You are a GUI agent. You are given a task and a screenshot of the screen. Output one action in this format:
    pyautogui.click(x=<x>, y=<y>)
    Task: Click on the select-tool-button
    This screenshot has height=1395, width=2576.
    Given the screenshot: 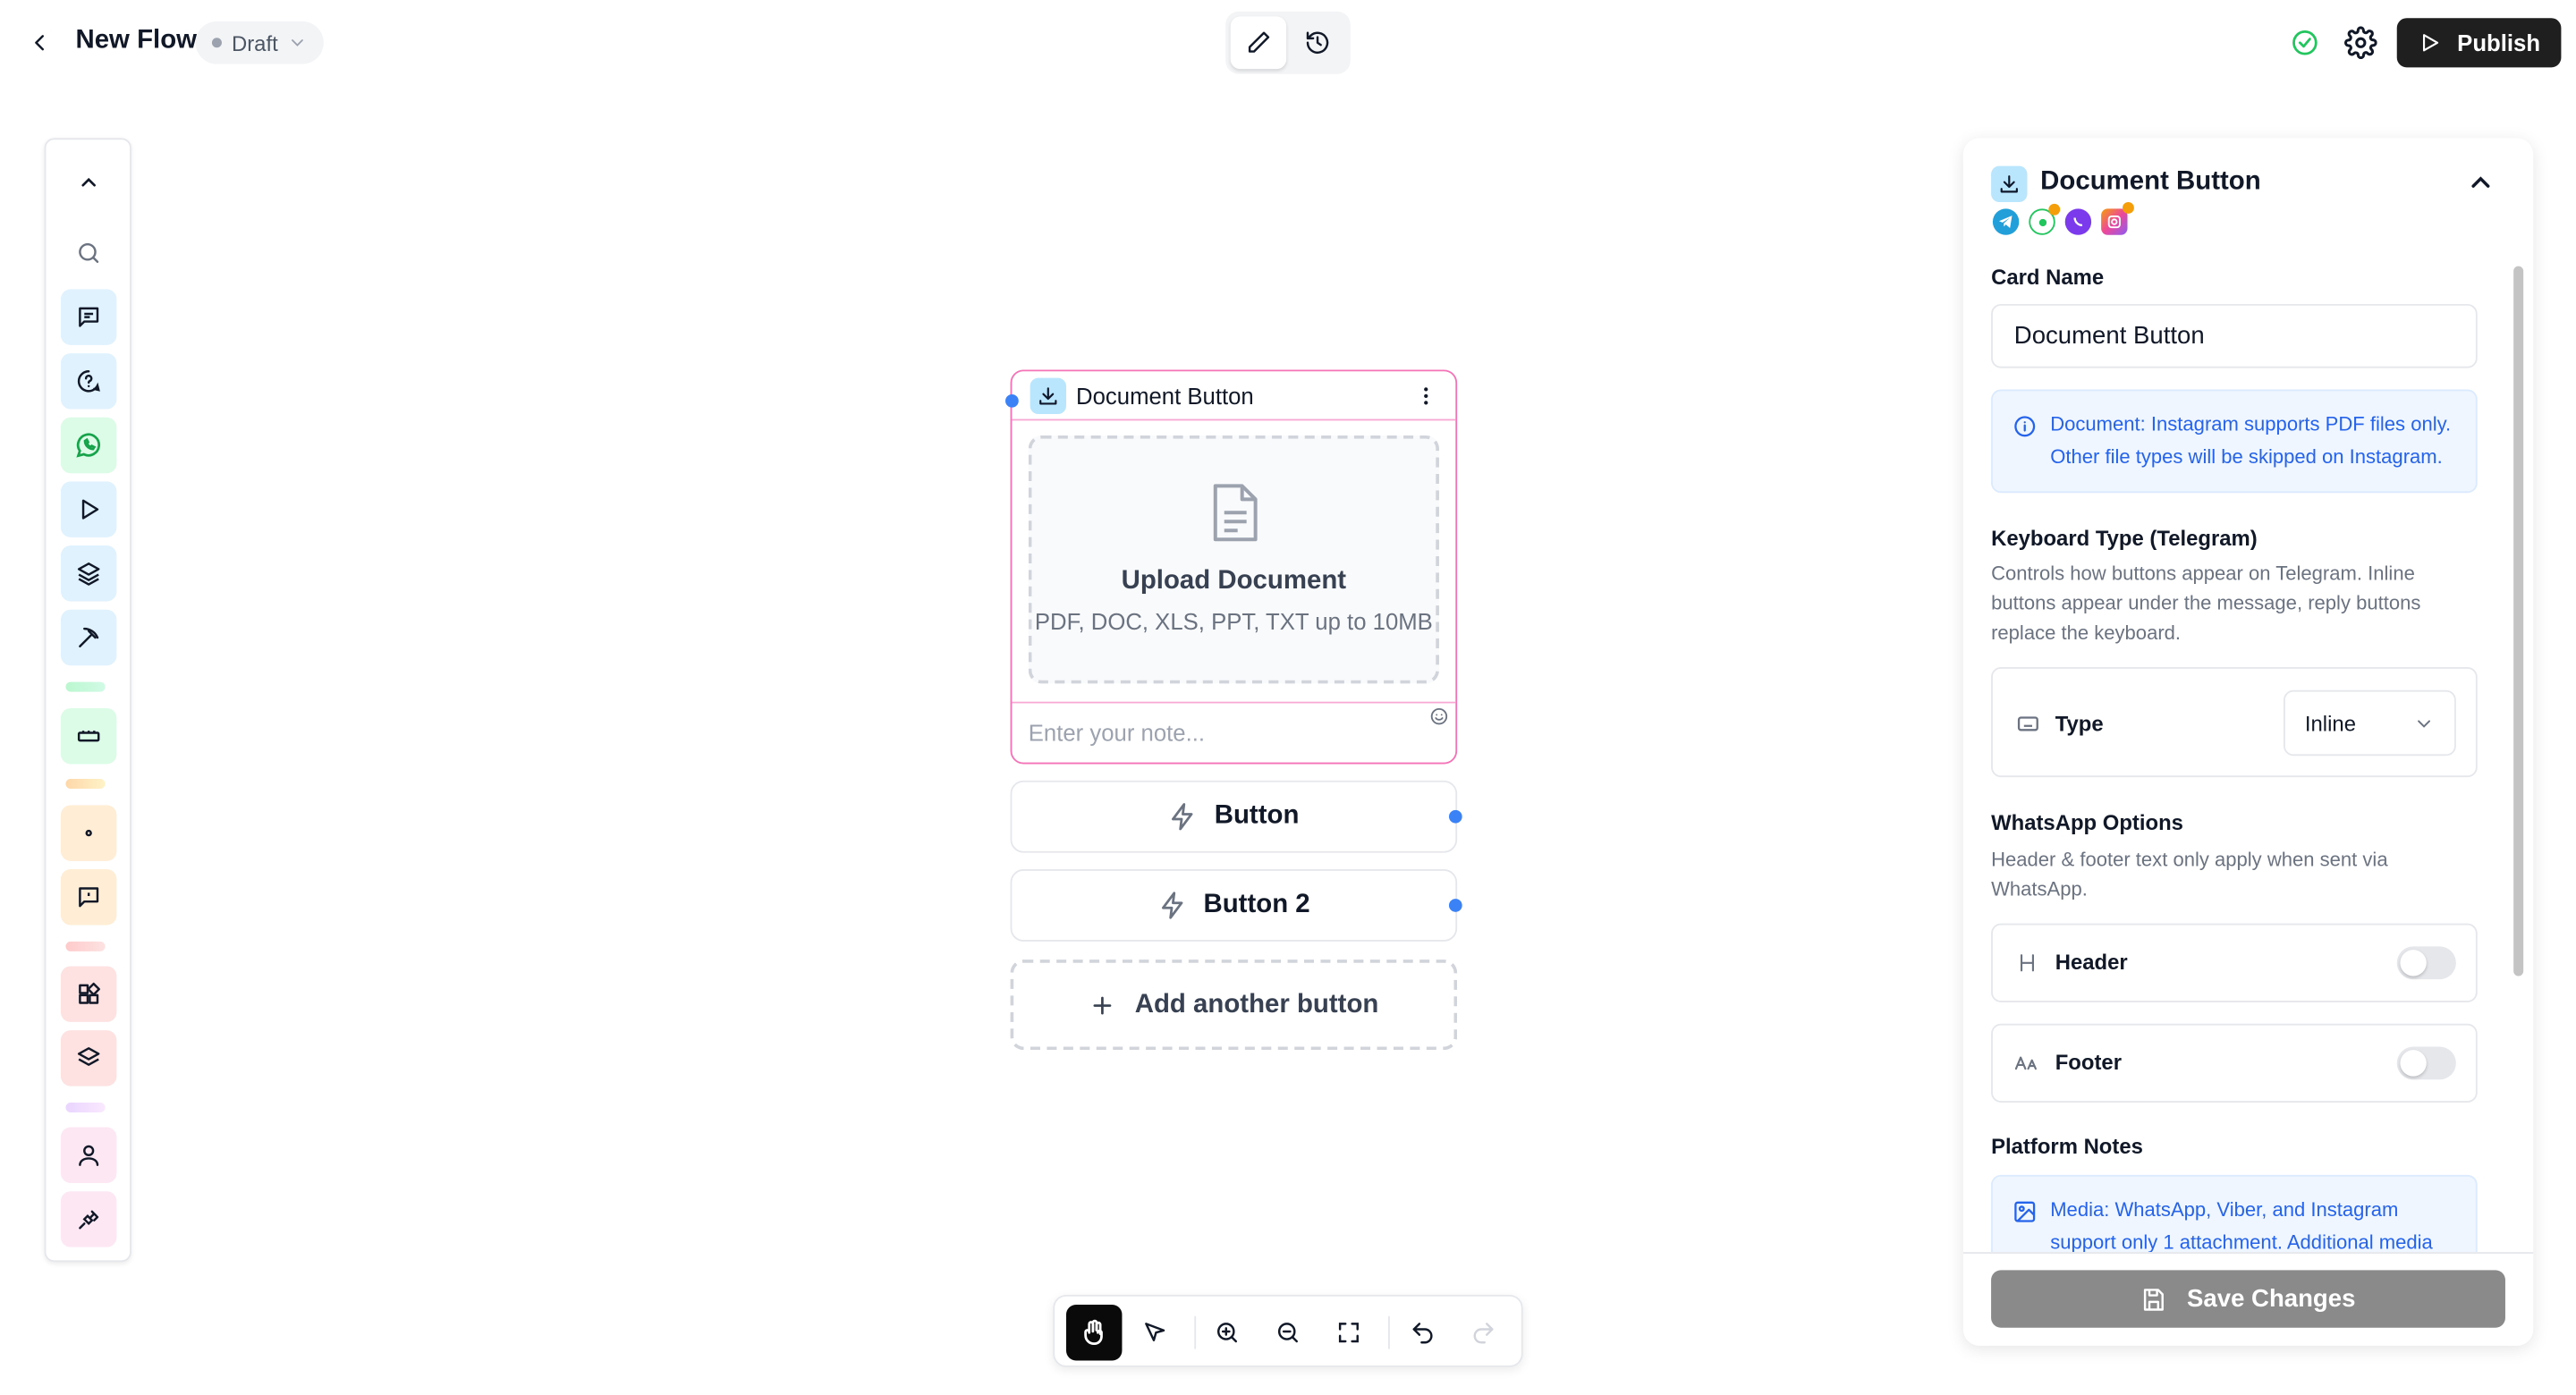 What is the action you would take?
    pyautogui.click(x=1154, y=1332)
    